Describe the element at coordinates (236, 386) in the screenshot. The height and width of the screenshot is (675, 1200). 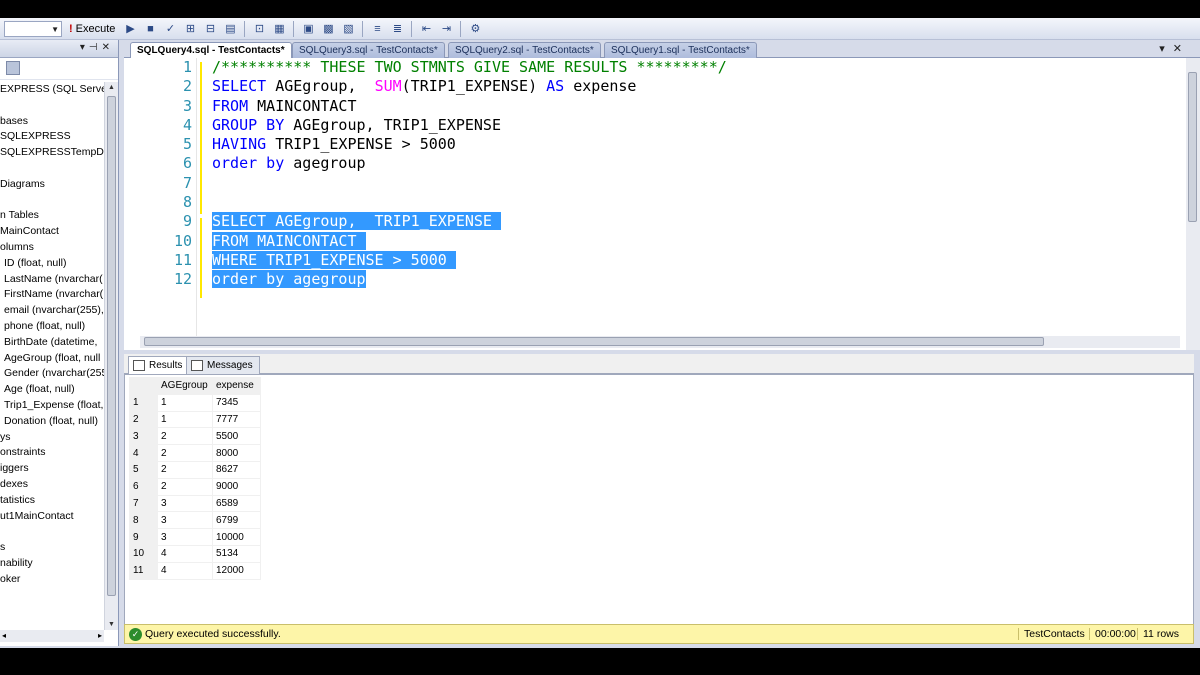
I see `column-header-expense: expense` at that location.